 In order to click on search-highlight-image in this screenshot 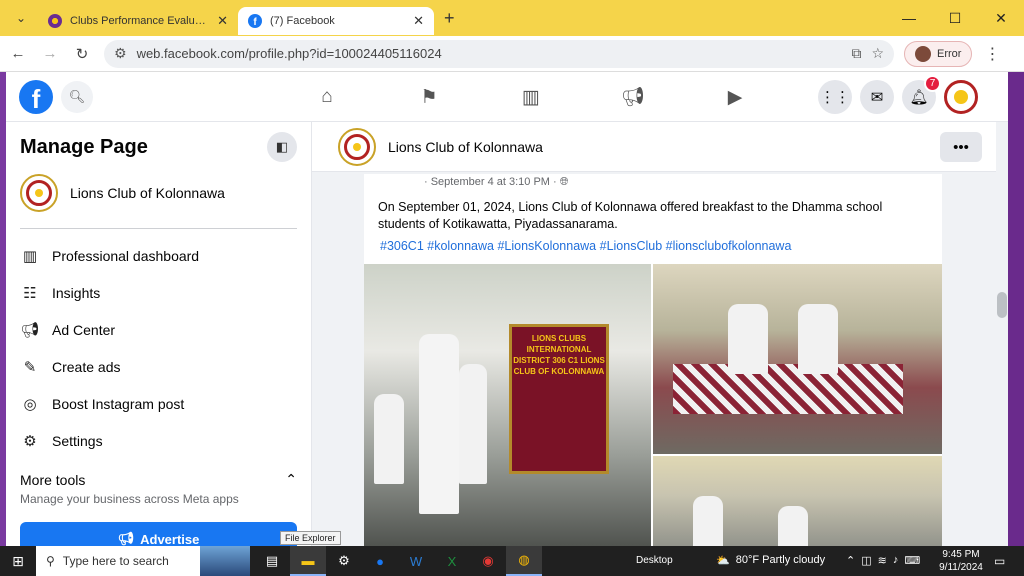, I will do `click(225, 561)`.